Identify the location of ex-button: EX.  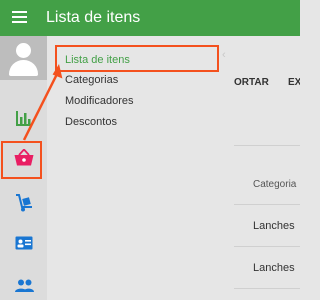
(294, 82).